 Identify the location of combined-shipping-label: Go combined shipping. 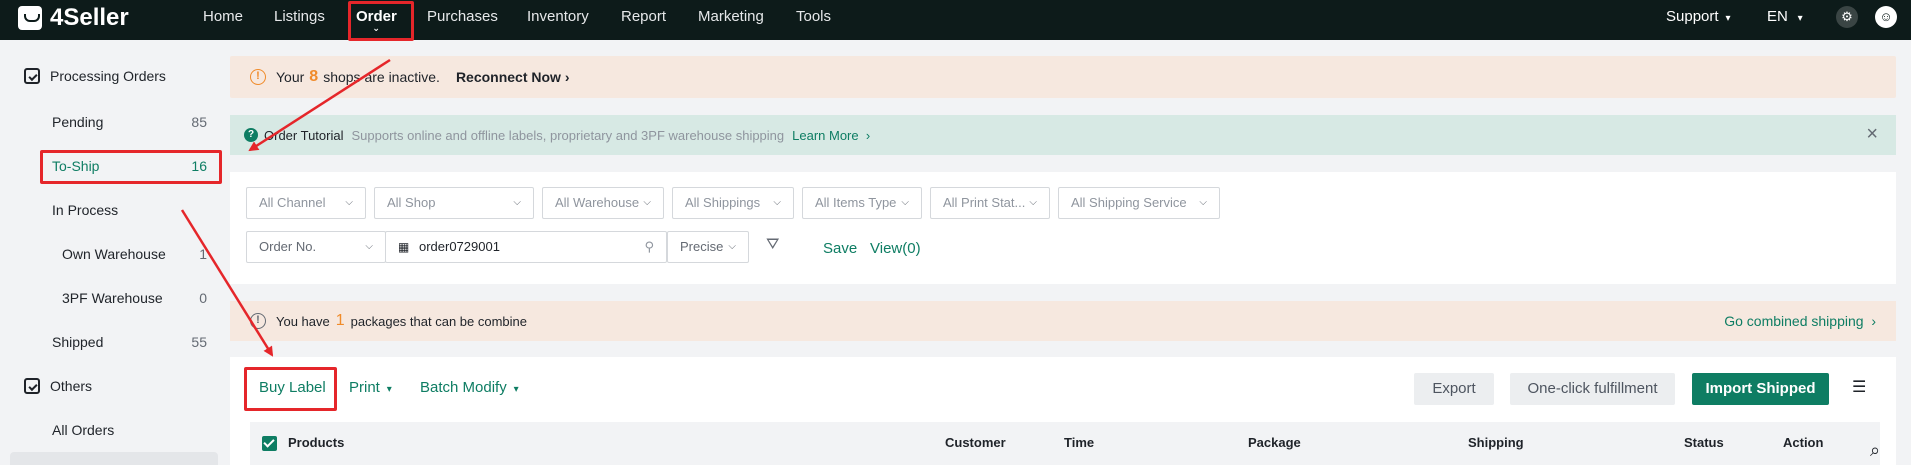
(1794, 321).